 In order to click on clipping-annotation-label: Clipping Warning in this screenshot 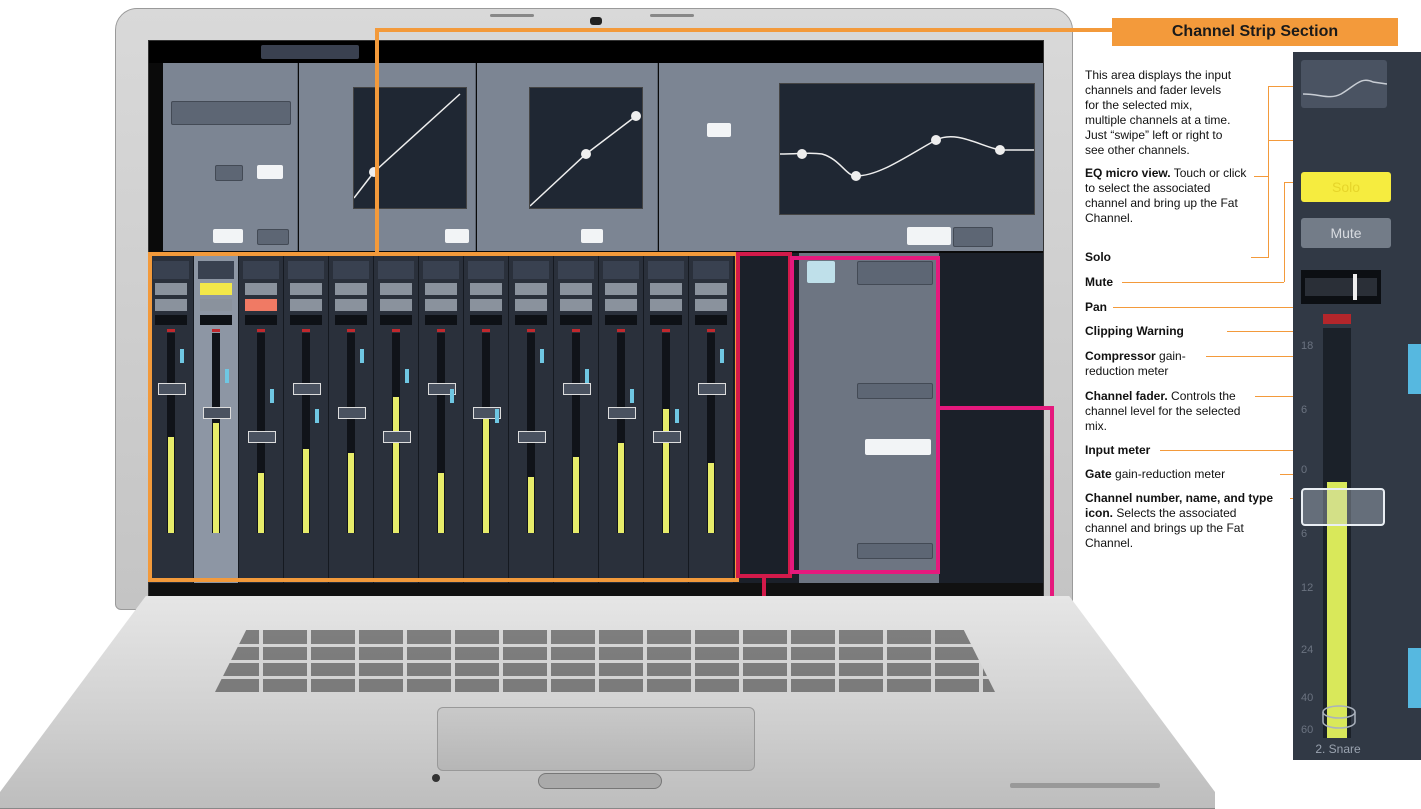, I will do `click(1134, 331)`.